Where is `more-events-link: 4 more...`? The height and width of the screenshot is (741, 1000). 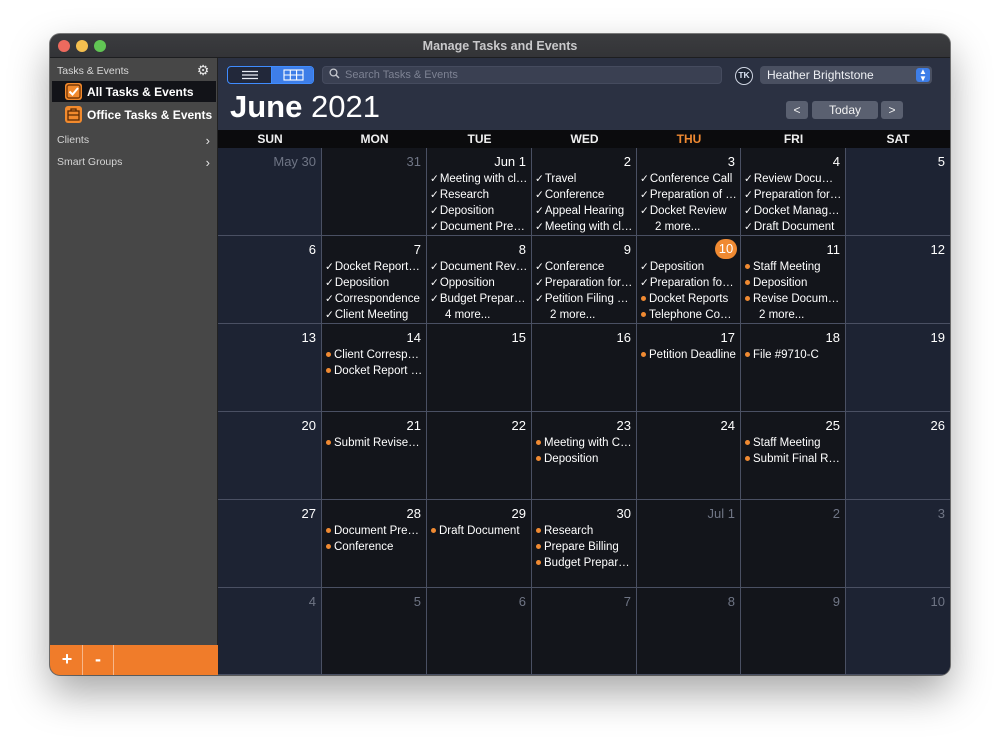
more-events-link: 4 more... is located at coordinates (479, 315).